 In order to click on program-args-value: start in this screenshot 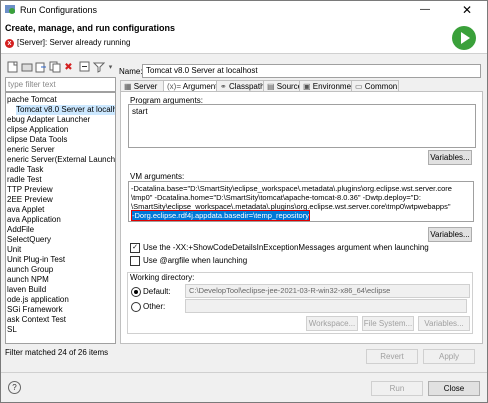, I will do `click(140, 111)`.